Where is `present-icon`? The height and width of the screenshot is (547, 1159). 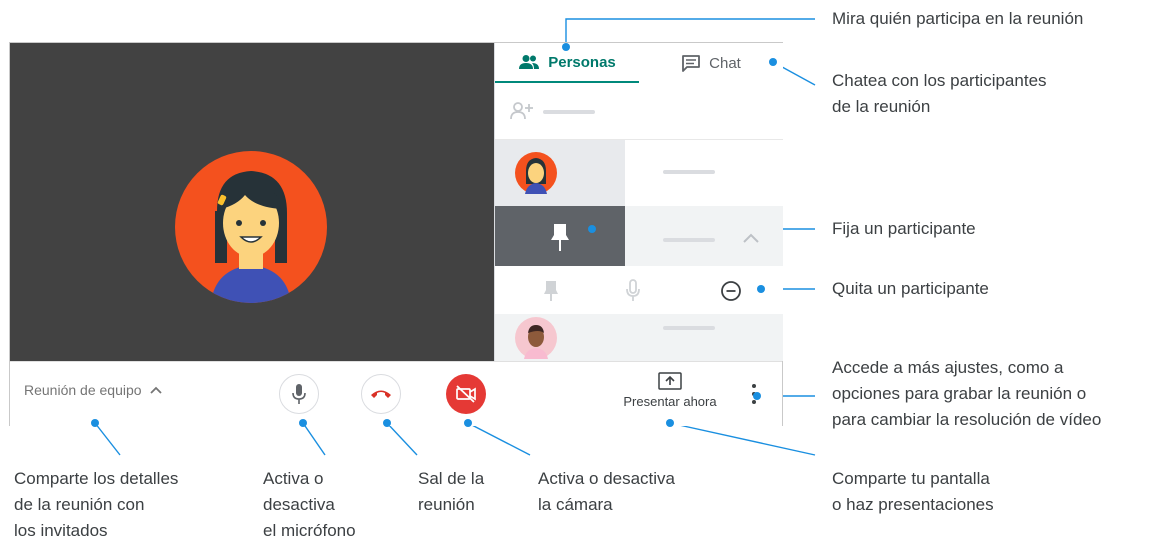 present-icon is located at coordinates (670, 381).